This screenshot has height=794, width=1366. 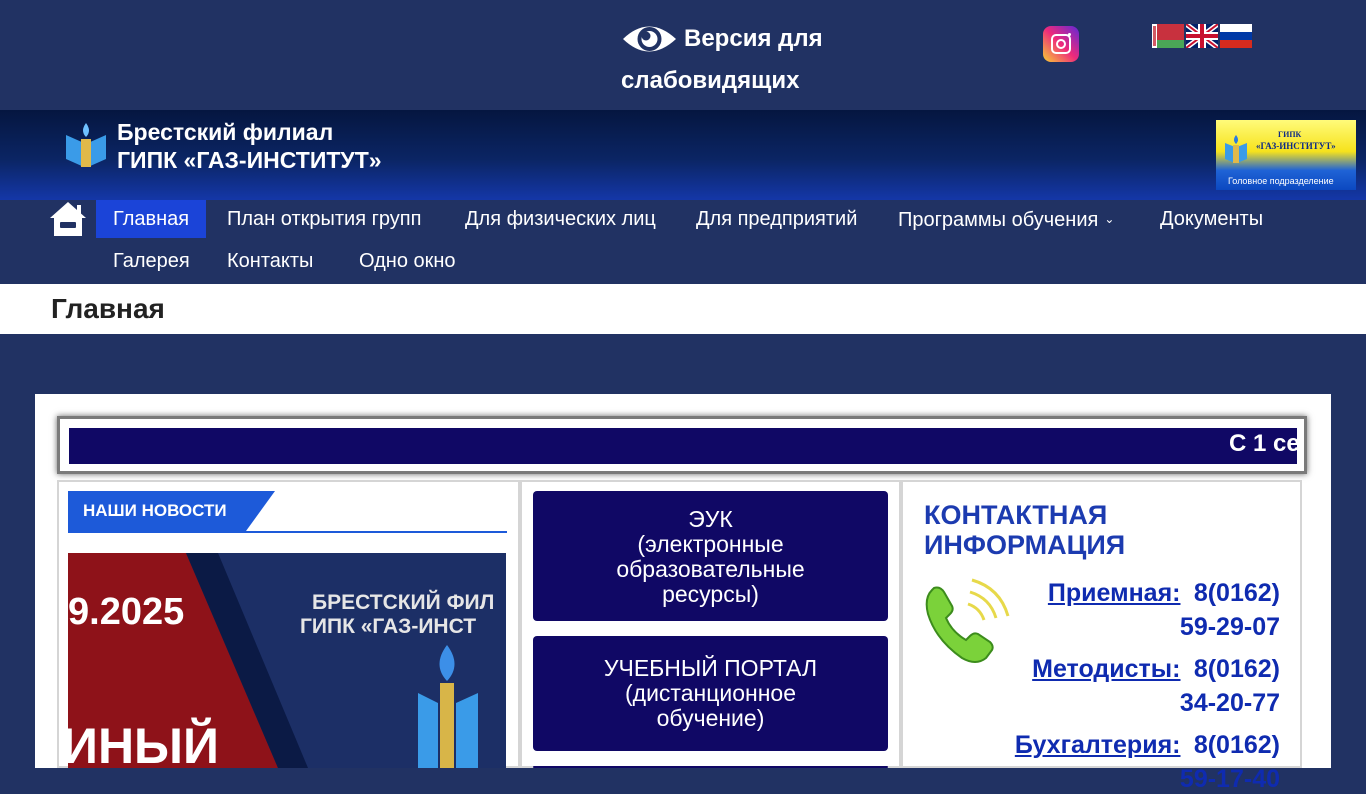 I want to click on brand-name: Брестский филиал ГИПК «ГАЗ-ИНСТИТУТ», so click(x=249, y=146).